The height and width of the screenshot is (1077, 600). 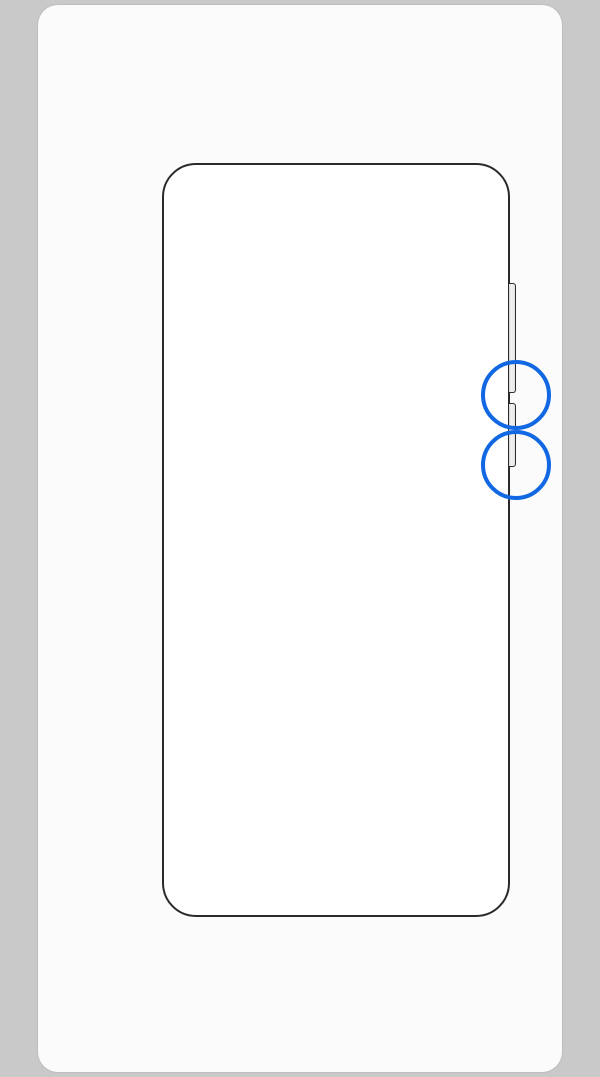 I want to click on gallery-flower-icon, so click(x=298, y=691).